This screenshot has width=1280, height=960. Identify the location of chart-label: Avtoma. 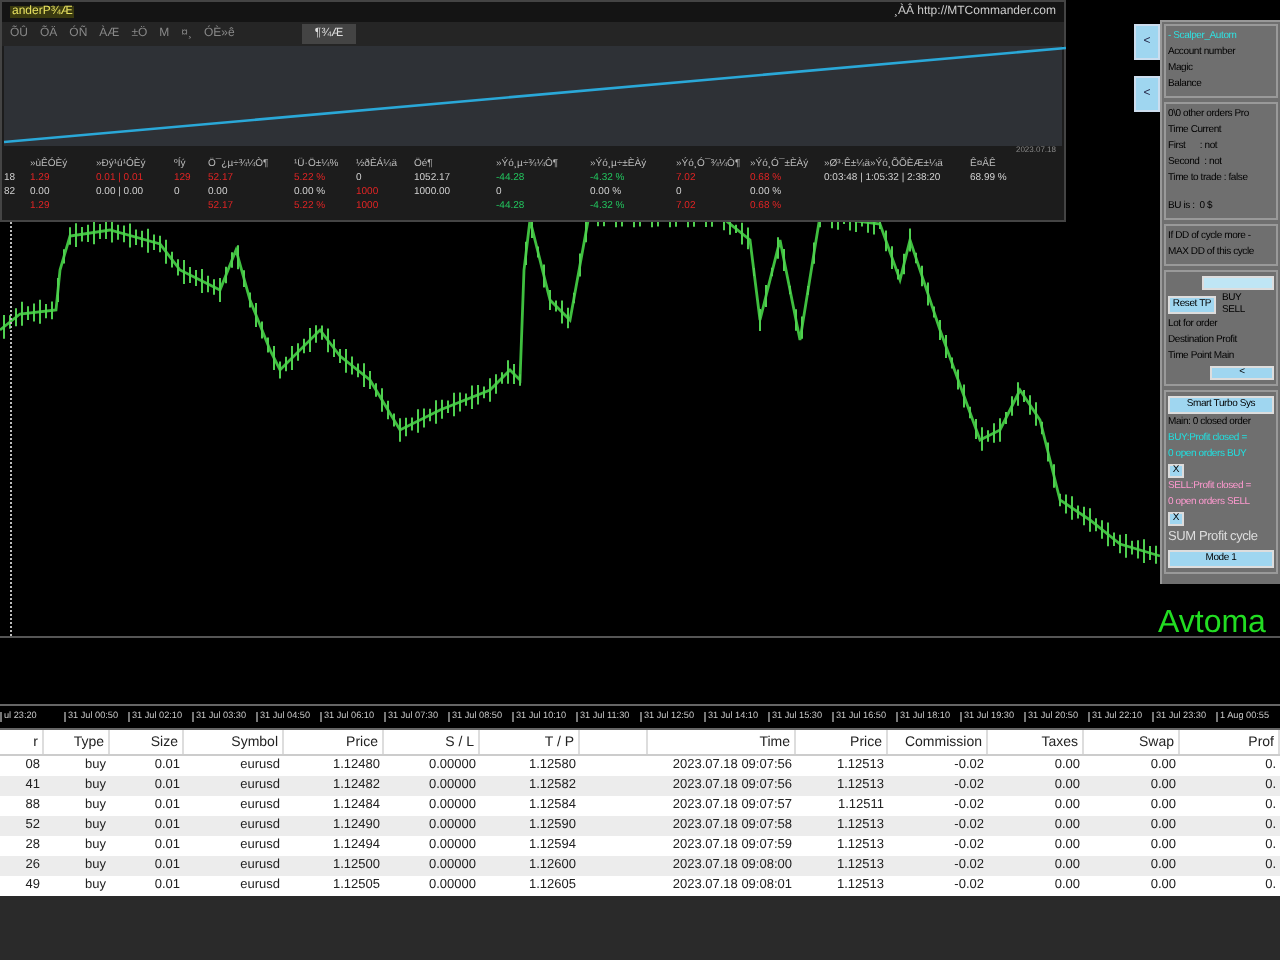
(1212, 624).